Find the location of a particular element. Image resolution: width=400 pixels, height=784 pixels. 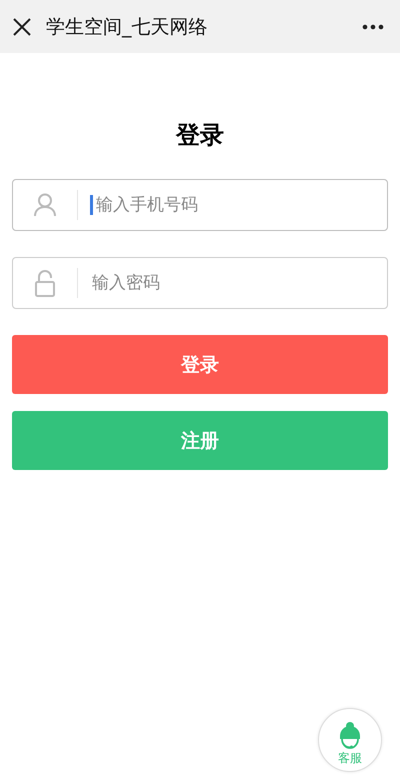

lock-icon is located at coordinates (45, 283).